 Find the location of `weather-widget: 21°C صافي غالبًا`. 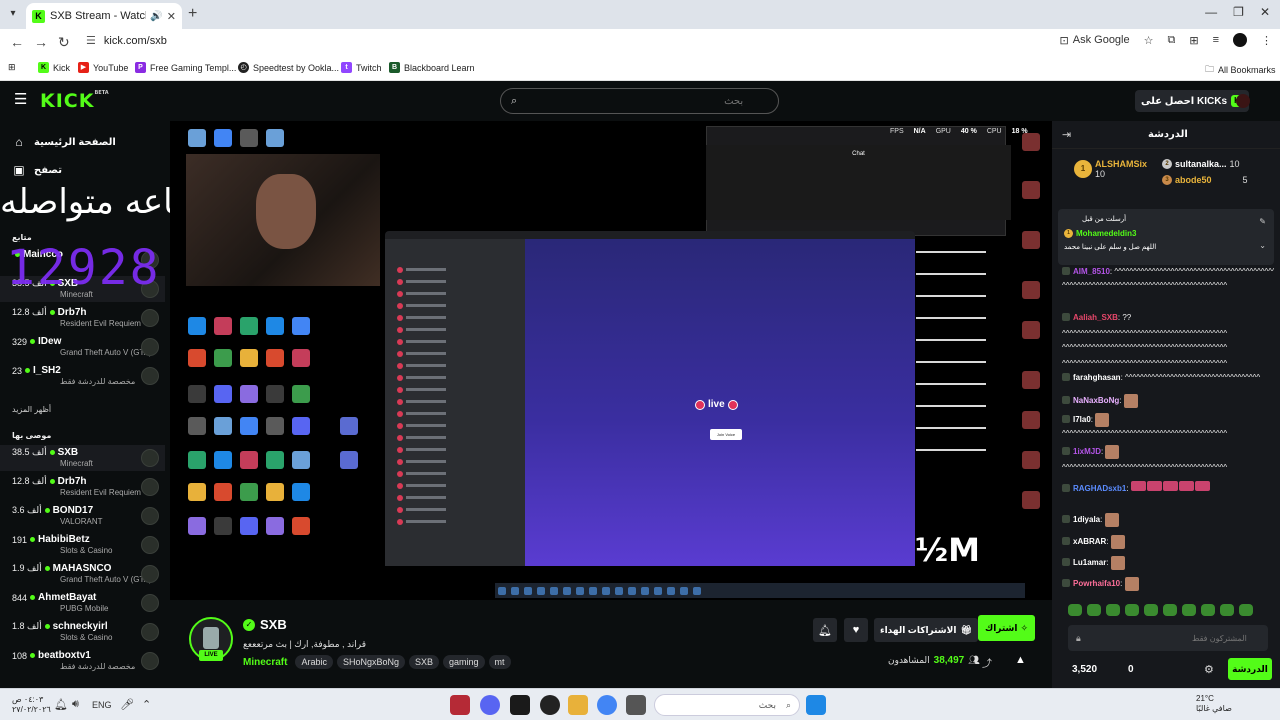

weather-widget: 21°C صافي غالبًا is located at coordinates (1214, 704).